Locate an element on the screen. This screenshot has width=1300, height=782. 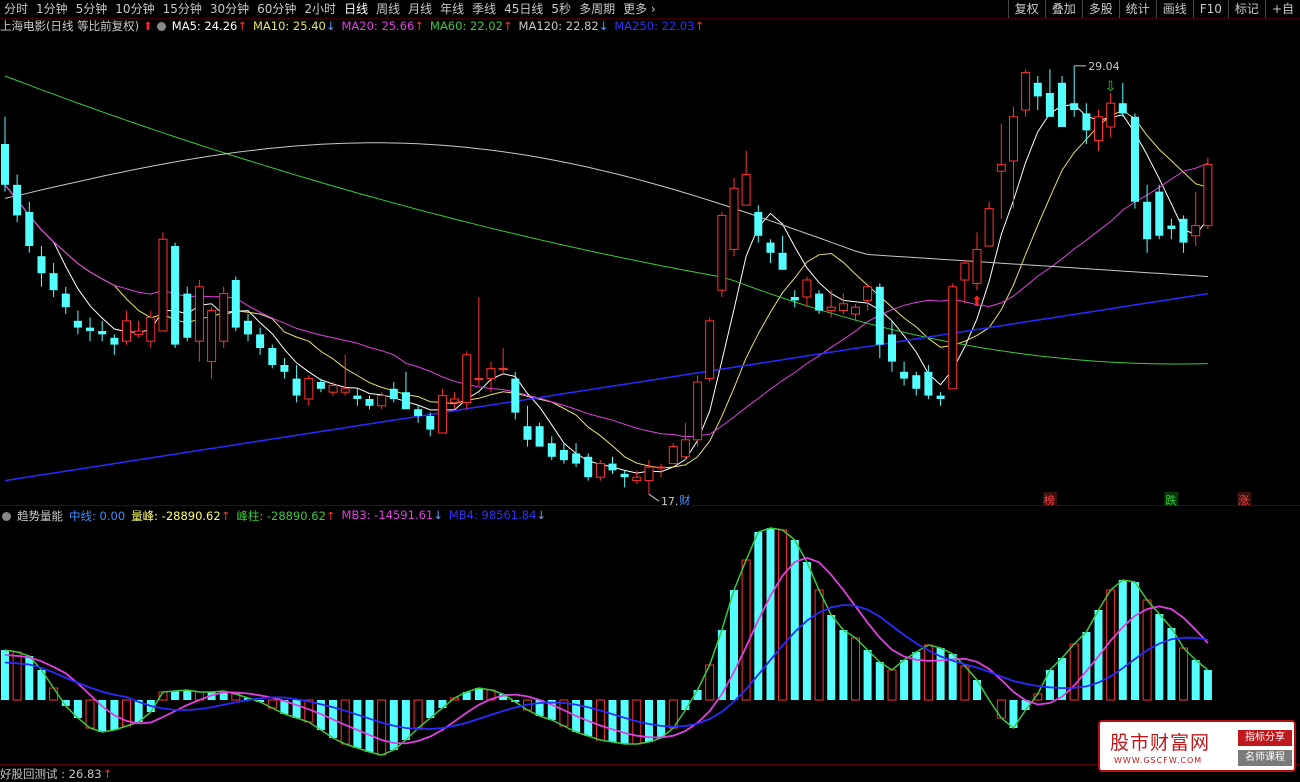
settings-gear-icon is located at coordinates (6, 516).